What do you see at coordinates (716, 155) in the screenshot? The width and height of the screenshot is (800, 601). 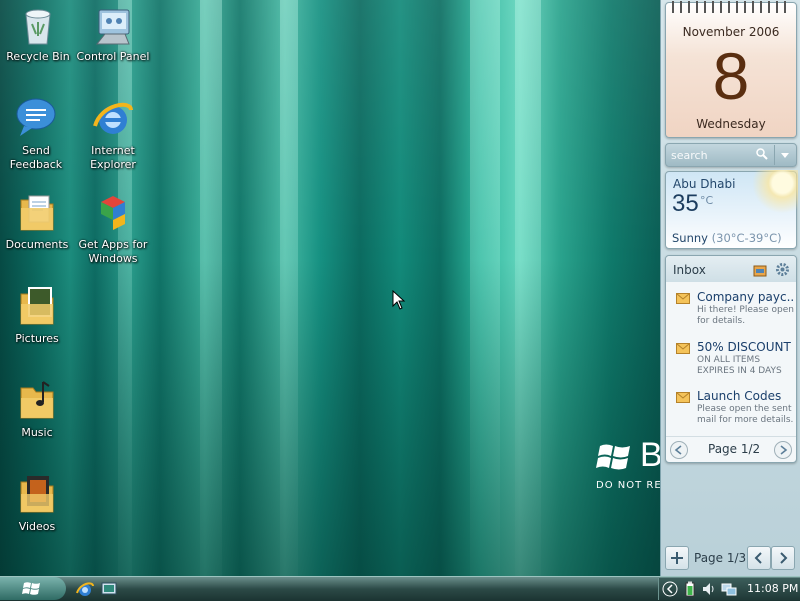 I see `search-input` at bounding box center [716, 155].